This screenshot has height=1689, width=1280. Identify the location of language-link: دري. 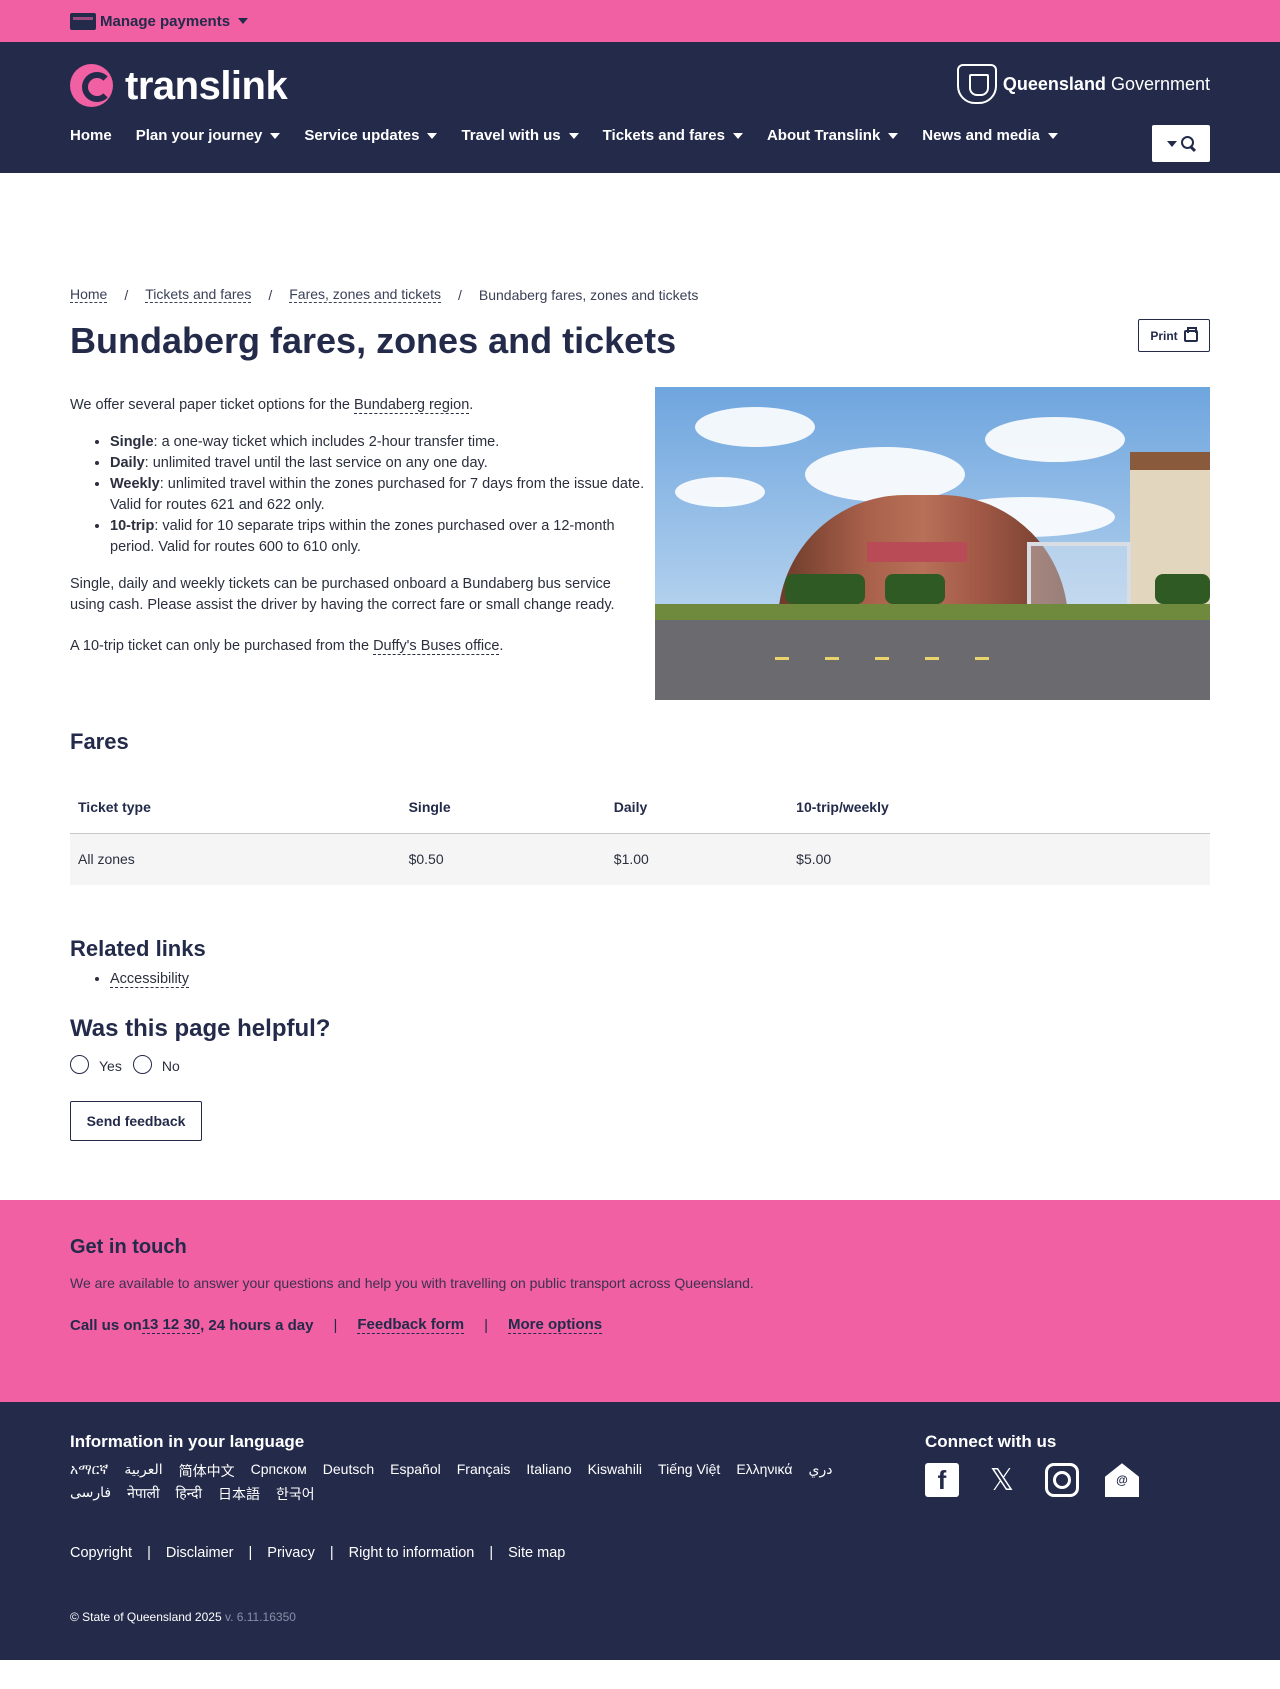
(820, 1471).